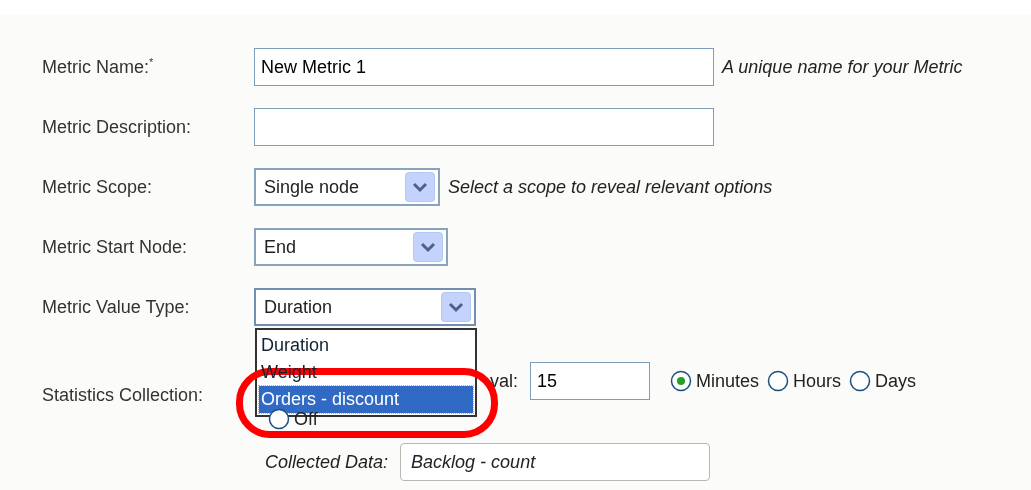 The image size is (1031, 490). I want to click on field-hint: A unique name for your Metric, so click(842, 67).